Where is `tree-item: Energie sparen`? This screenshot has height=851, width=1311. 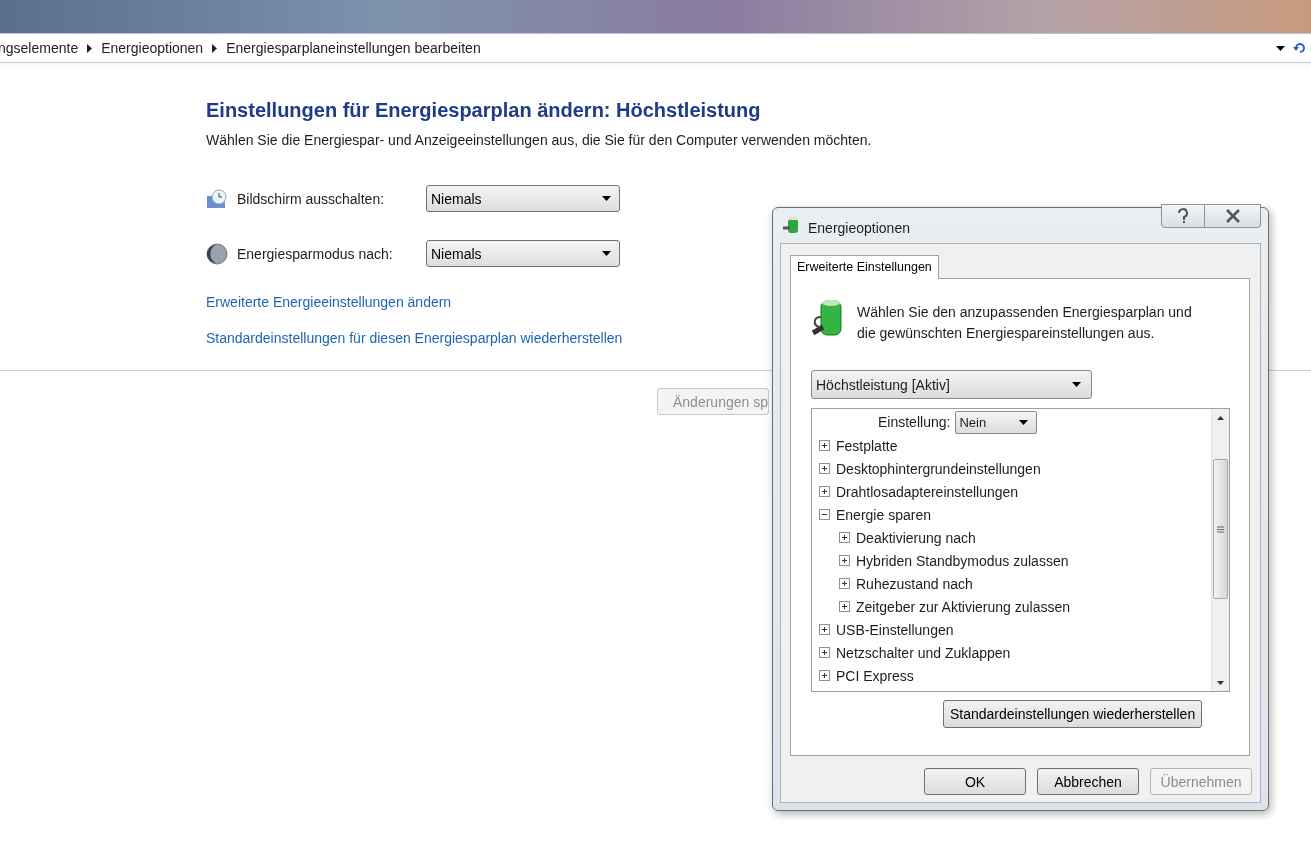
tree-item: Energie sparen is located at coordinates (1015, 514).